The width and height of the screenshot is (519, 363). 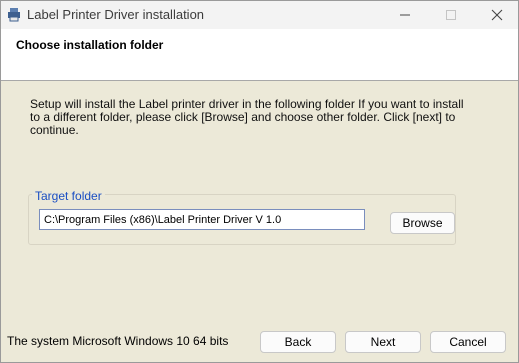 What do you see at coordinates (259, 15) in the screenshot?
I see `title-bar: Label Printer Driver installation` at bounding box center [259, 15].